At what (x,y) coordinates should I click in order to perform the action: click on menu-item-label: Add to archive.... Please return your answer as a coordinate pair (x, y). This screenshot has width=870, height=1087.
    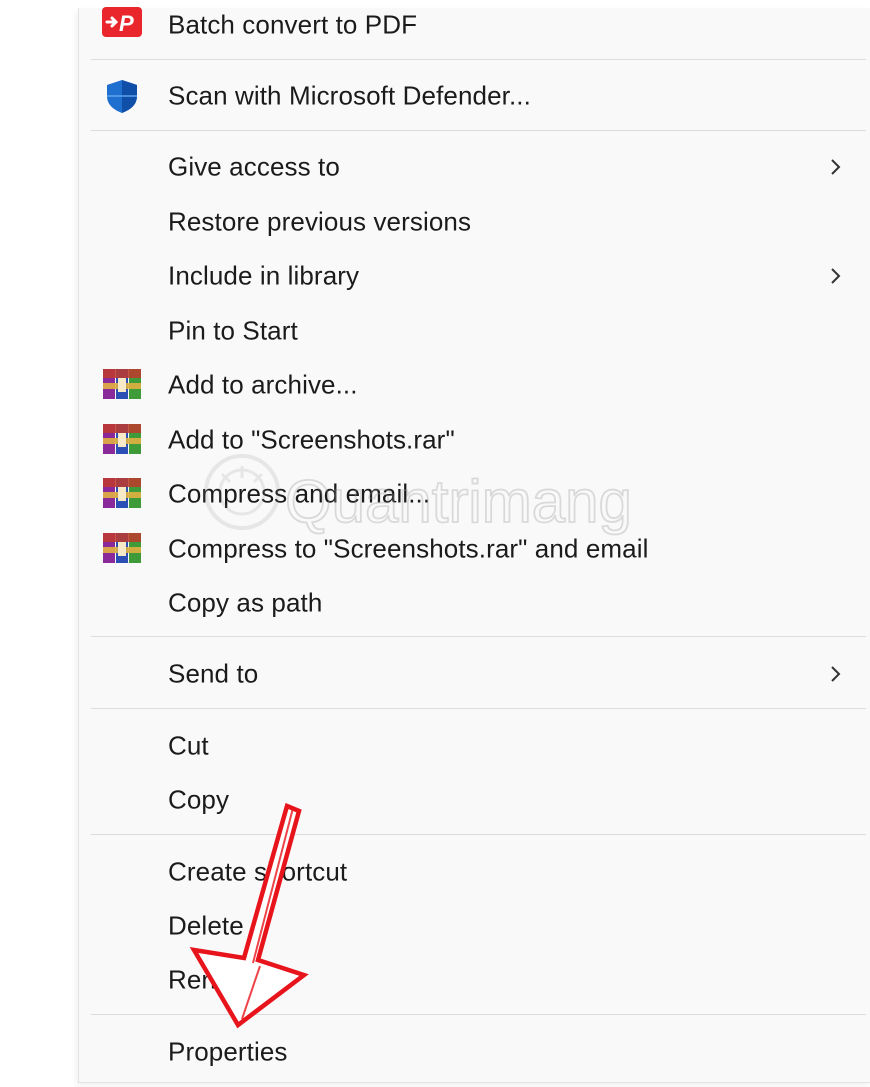
    Looking at the image, I should click on (263, 384).